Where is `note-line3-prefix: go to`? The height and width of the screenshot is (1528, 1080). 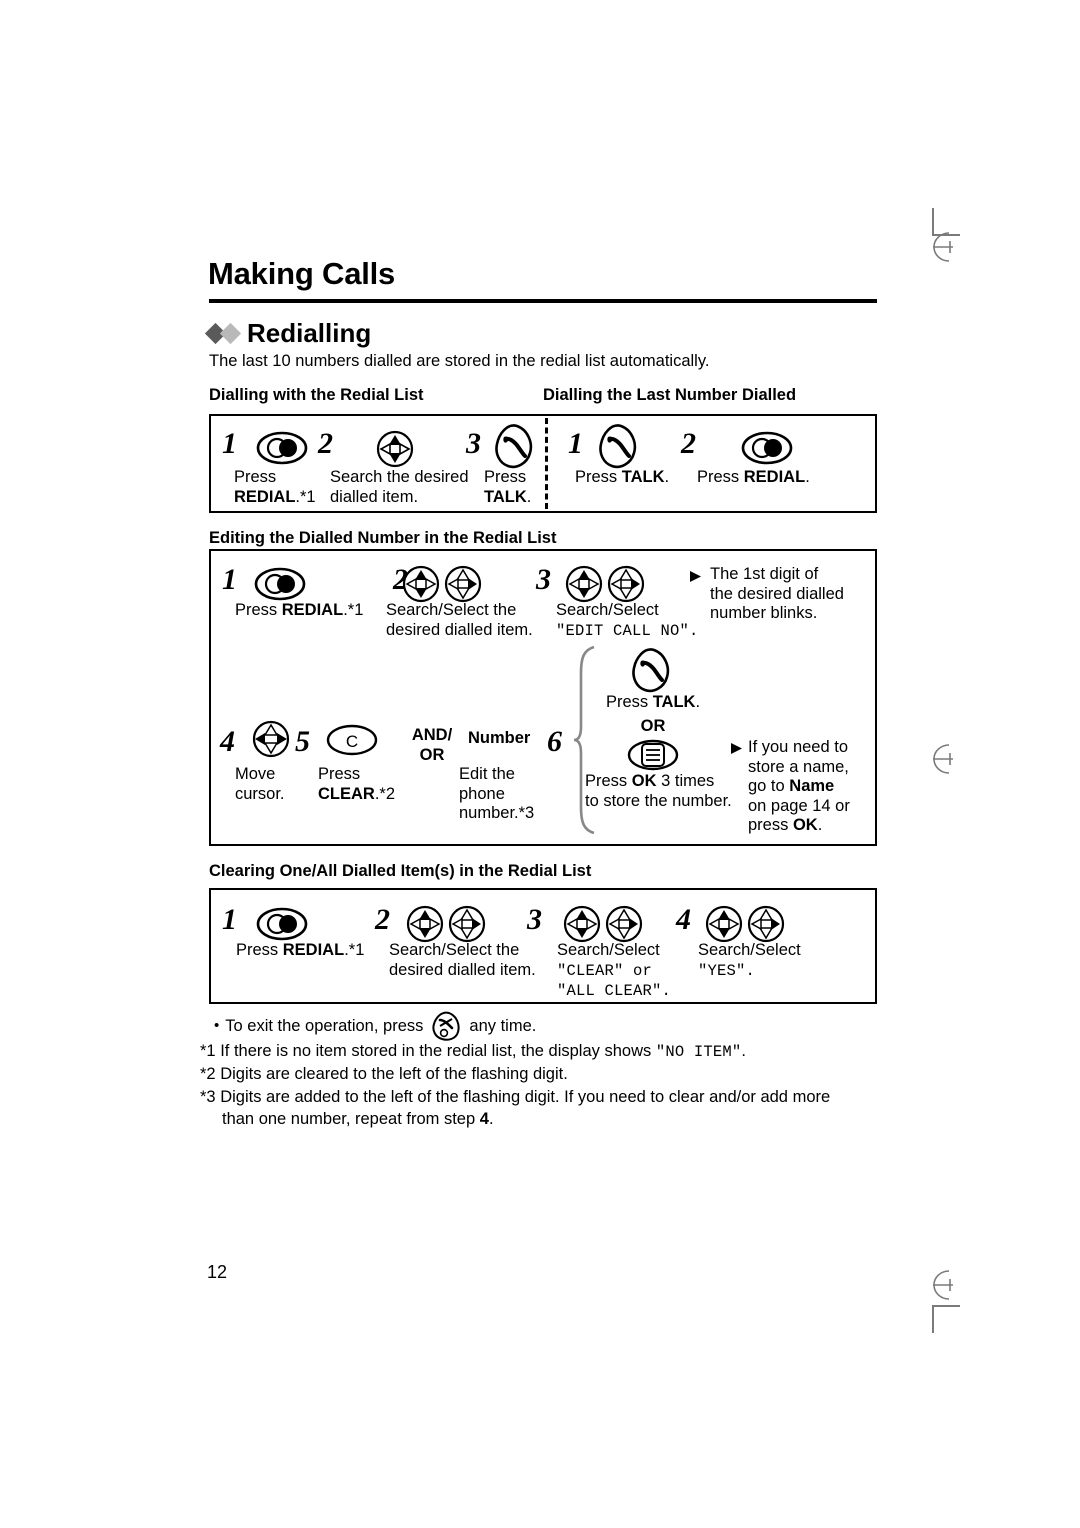 note-line3-prefix: go to is located at coordinates (769, 786).